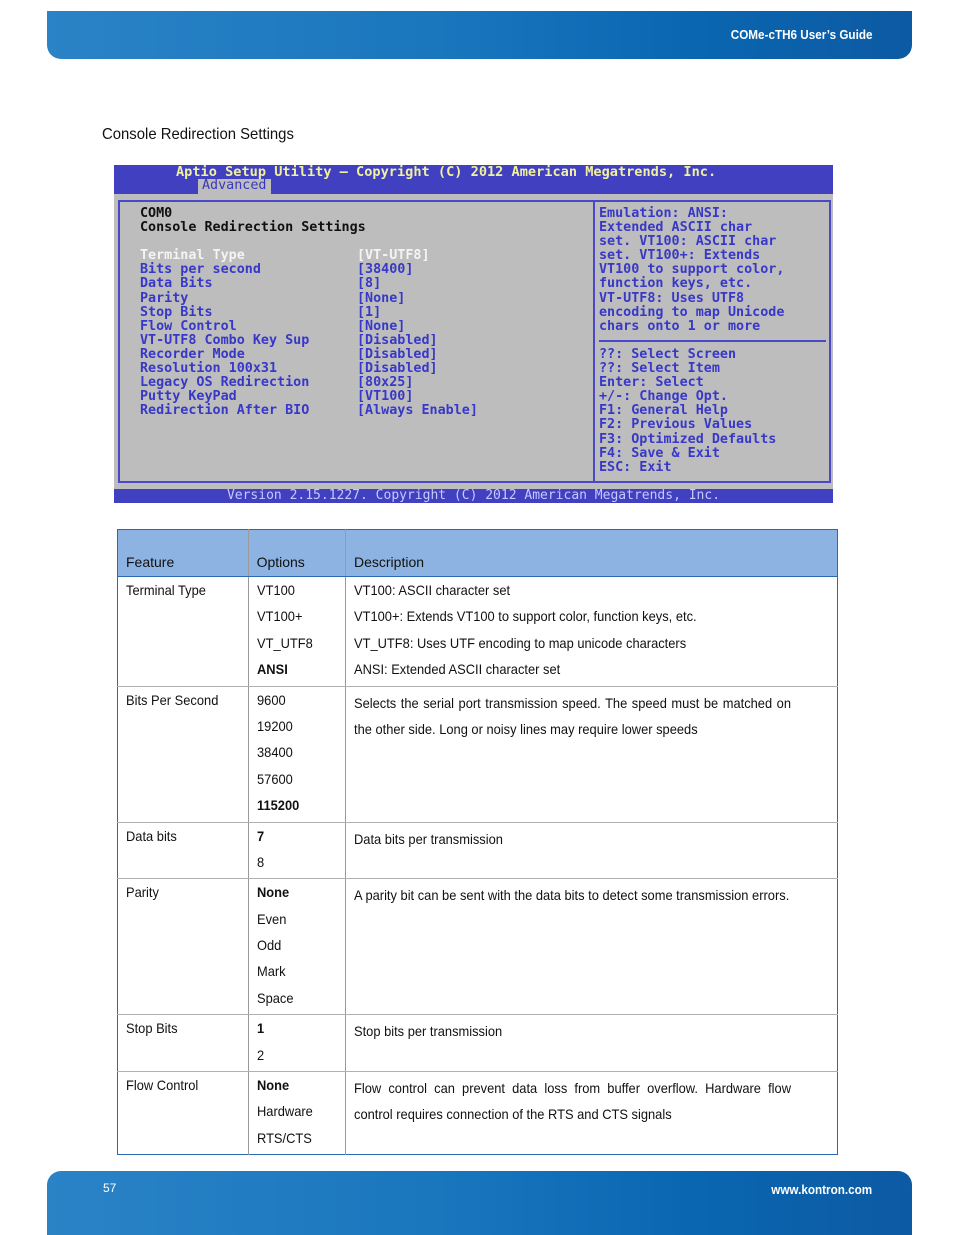 The width and height of the screenshot is (954, 1235). Describe the element at coordinates (663, 213) in the screenshot. I see `bios-help-line: Emulation: ANSI:` at that location.